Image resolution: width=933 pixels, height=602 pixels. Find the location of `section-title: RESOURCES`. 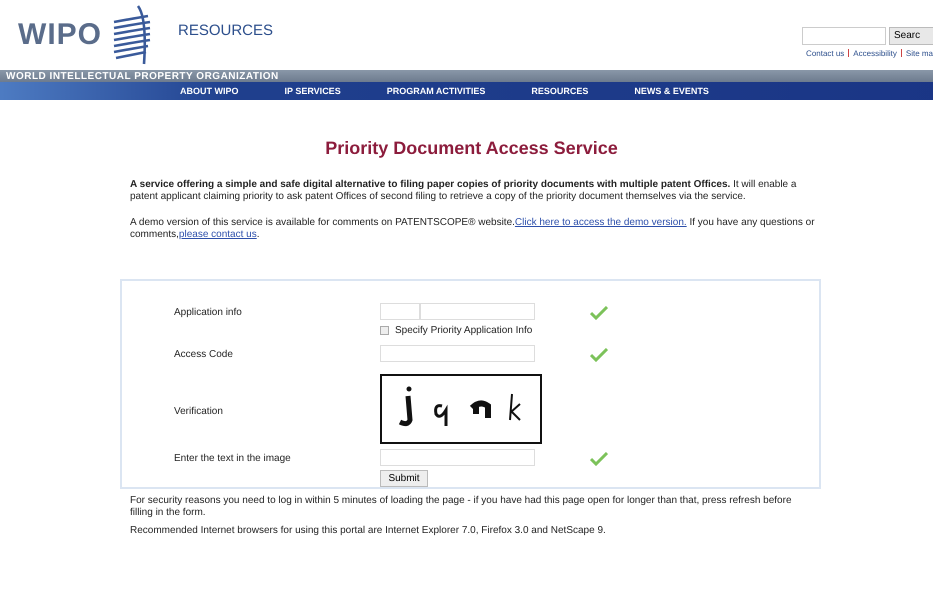

section-title: RESOURCES is located at coordinates (226, 30).